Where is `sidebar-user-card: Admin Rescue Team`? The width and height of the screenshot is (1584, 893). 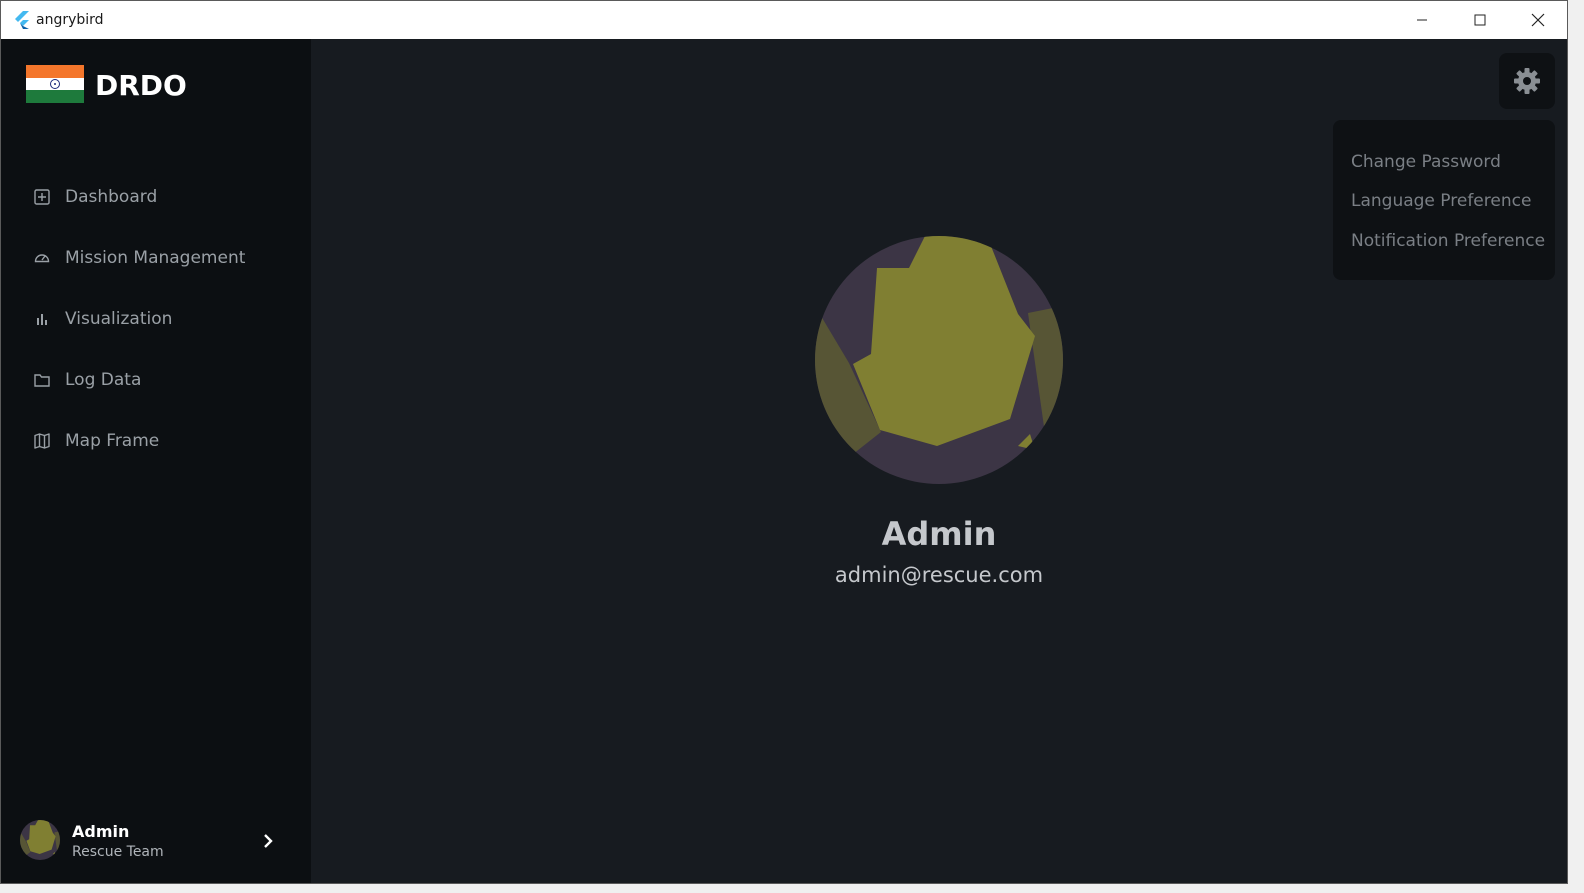
sidebar-user-card: Admin Rescue Team is located at coordinates (156, 842).